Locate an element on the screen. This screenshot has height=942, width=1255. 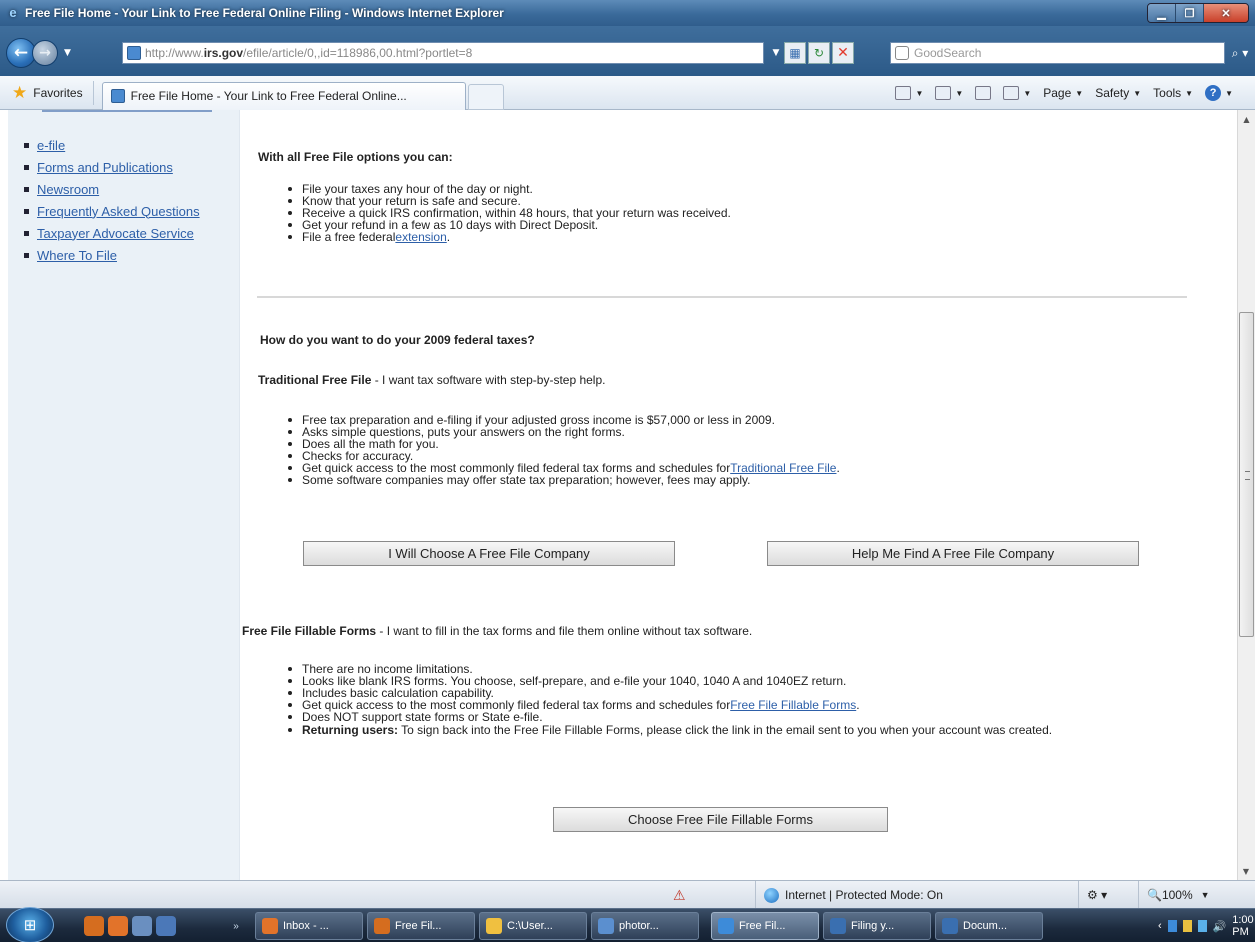
add-ons-button: ⚙ ▾ is located at coordinates (1108, 895).